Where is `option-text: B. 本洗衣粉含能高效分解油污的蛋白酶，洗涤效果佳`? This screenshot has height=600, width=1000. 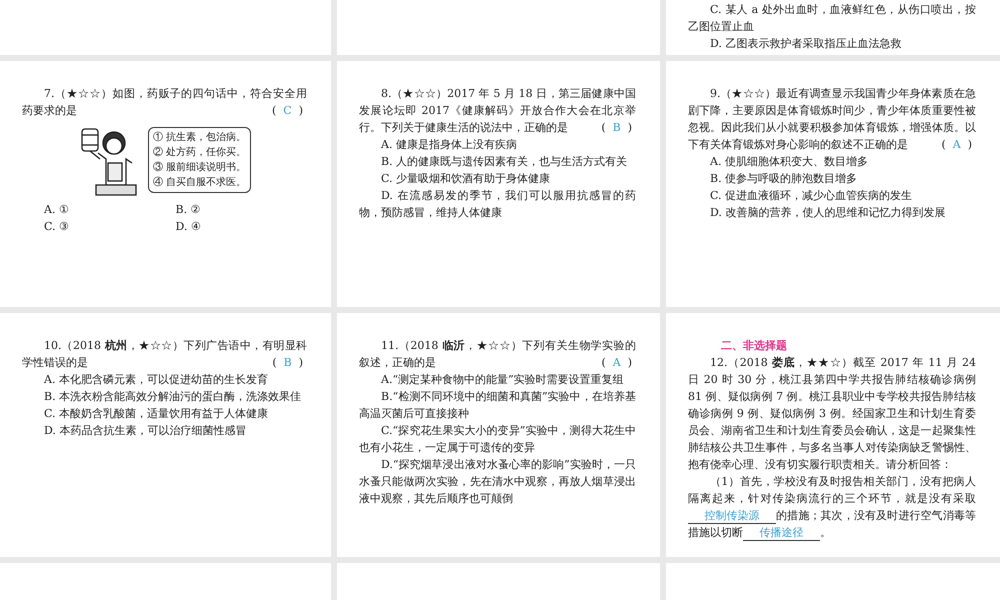
option-text: B. 本洗衣粉含能高效分解油污的蛋白酶，洗涤效果佳 is located at coordinates (172, 397).